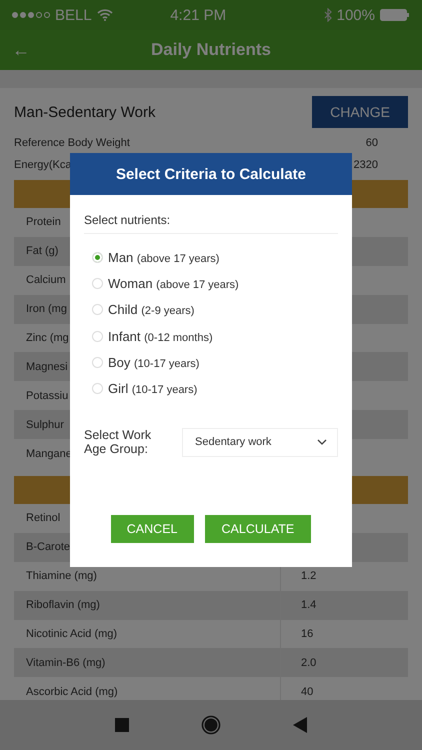 This screenshot has width=422, height=750. What do you see at coordinates (127, 220) in the screenshot?
I see `dialog-prompt: Select nutrients:` at bounding box center [127, 220].